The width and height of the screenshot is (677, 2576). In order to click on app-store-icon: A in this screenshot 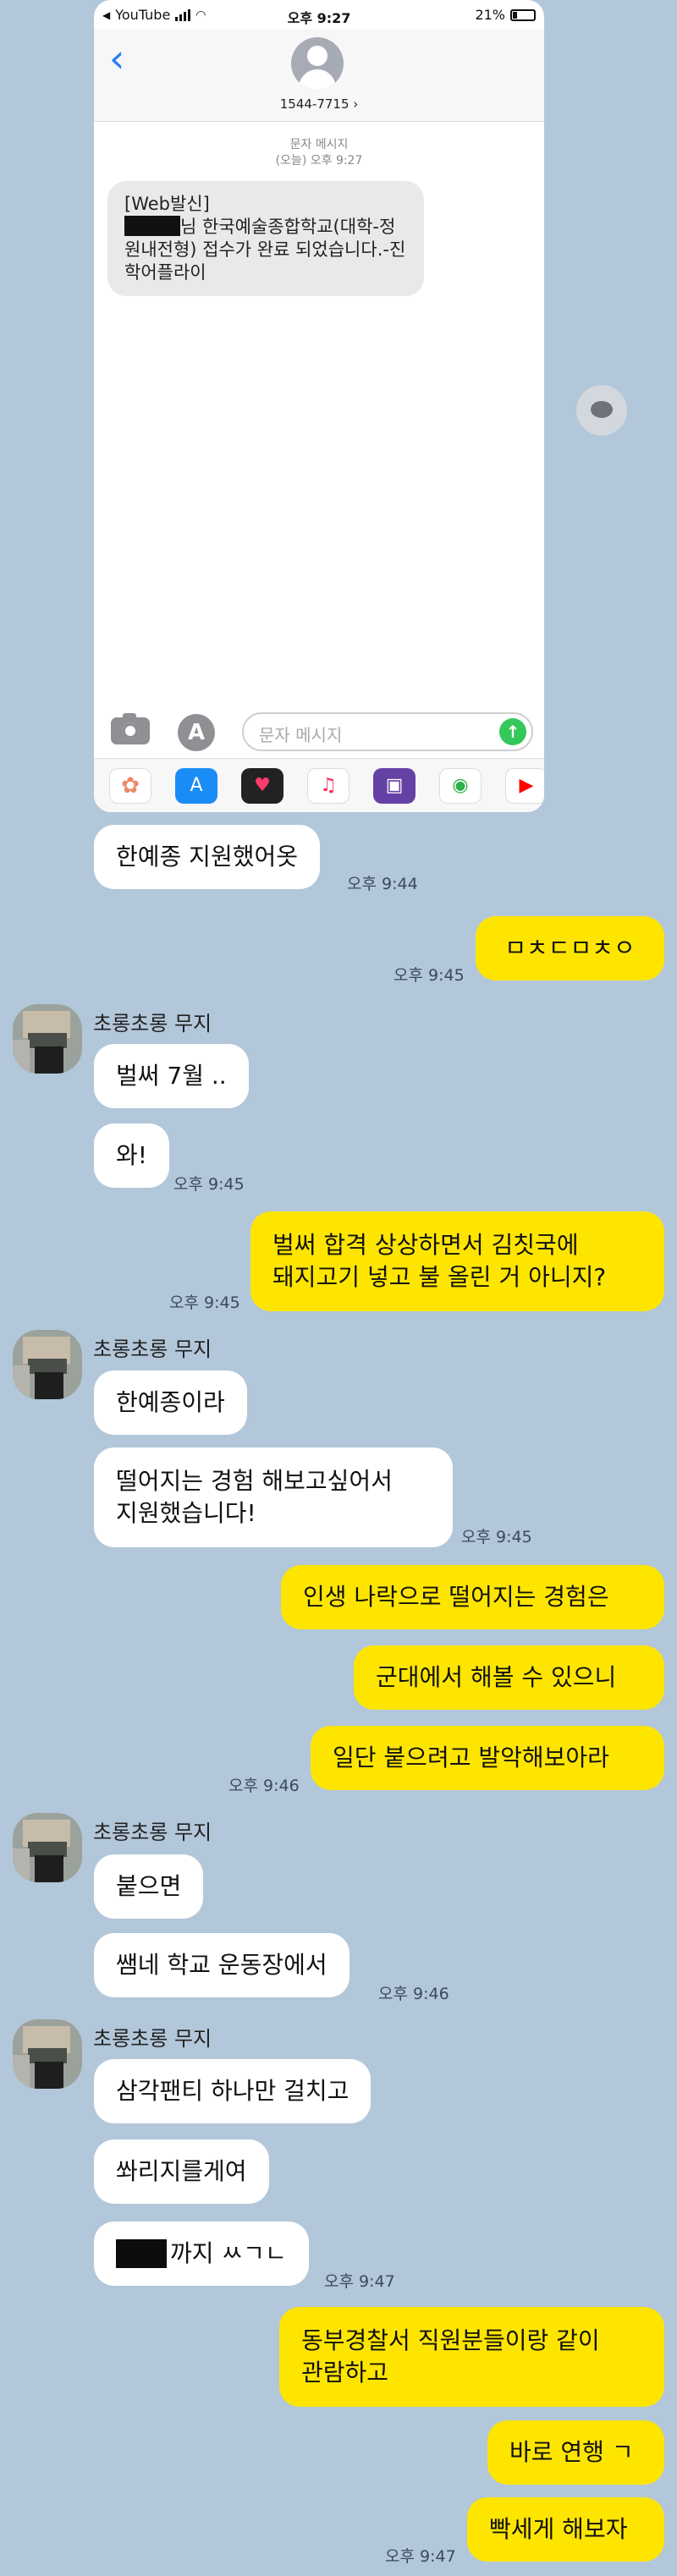, I will do `click(196, 732)`.